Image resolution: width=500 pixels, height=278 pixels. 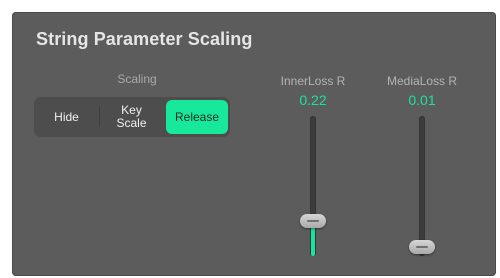 What do you see at coordinates (313, 81) in the screenshot?
I see `innerloss-r-label: InnerLoss R` at bounding box center [313, 81].